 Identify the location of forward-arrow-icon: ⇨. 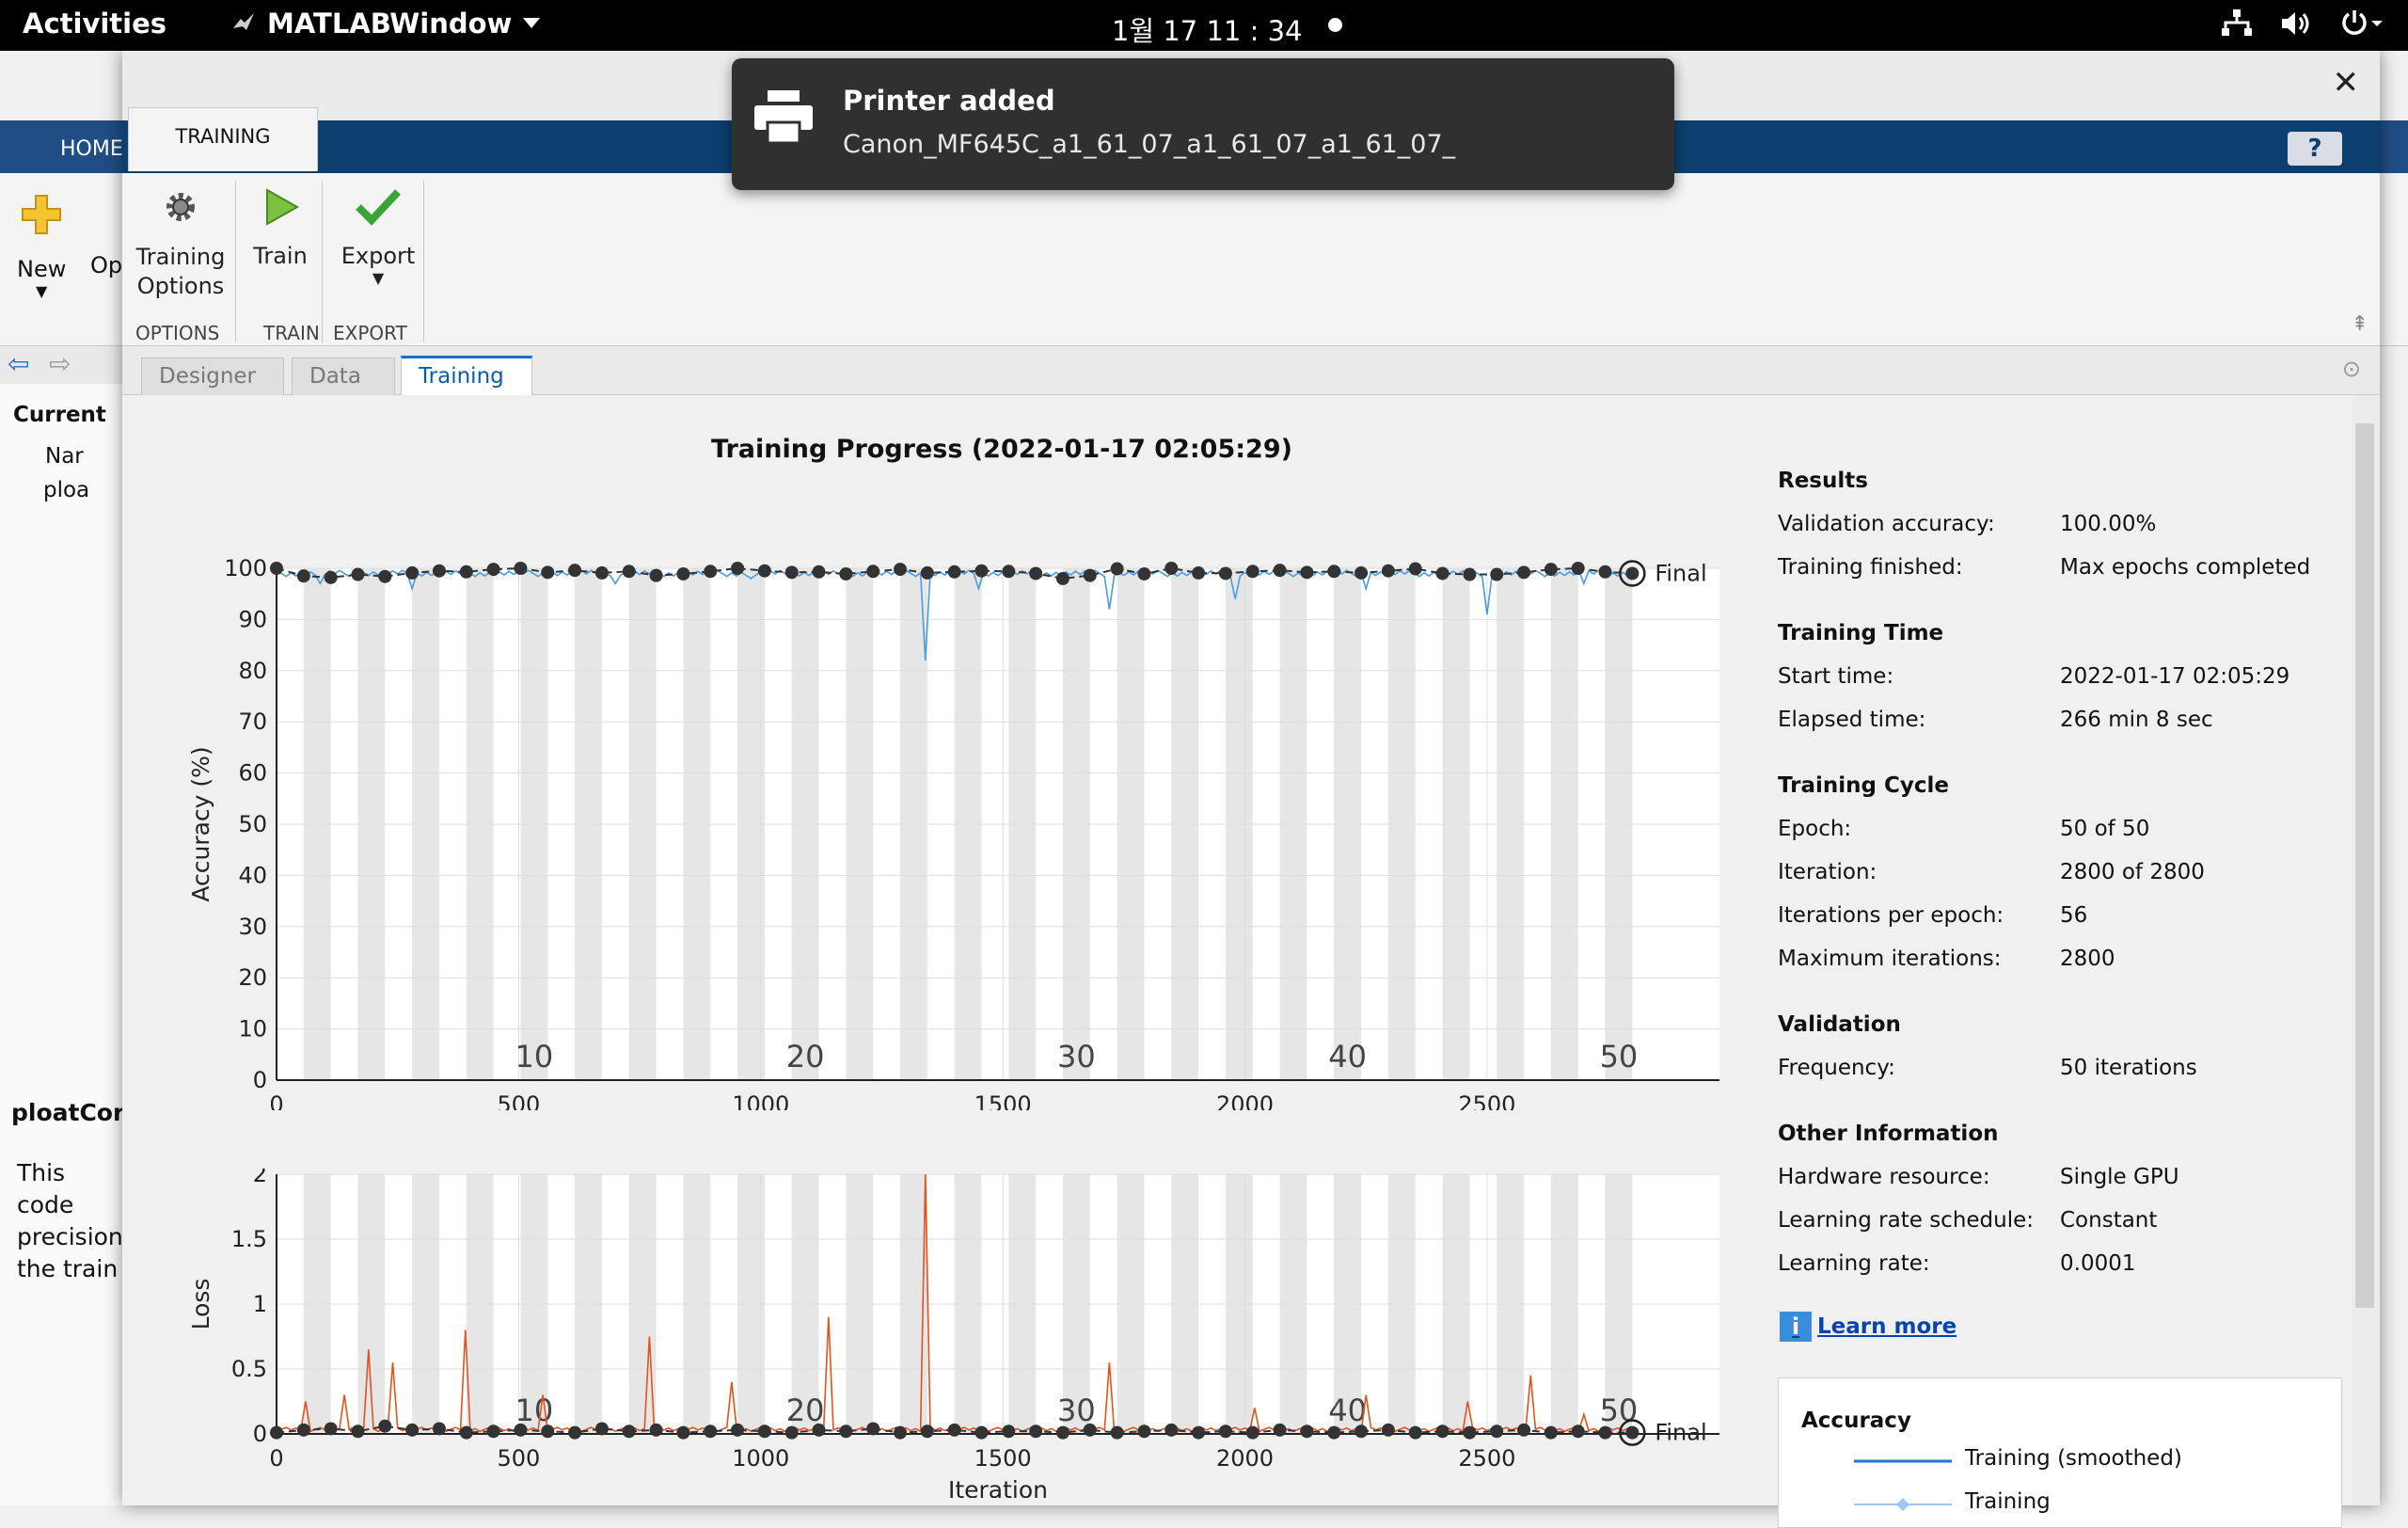
(60, 363).